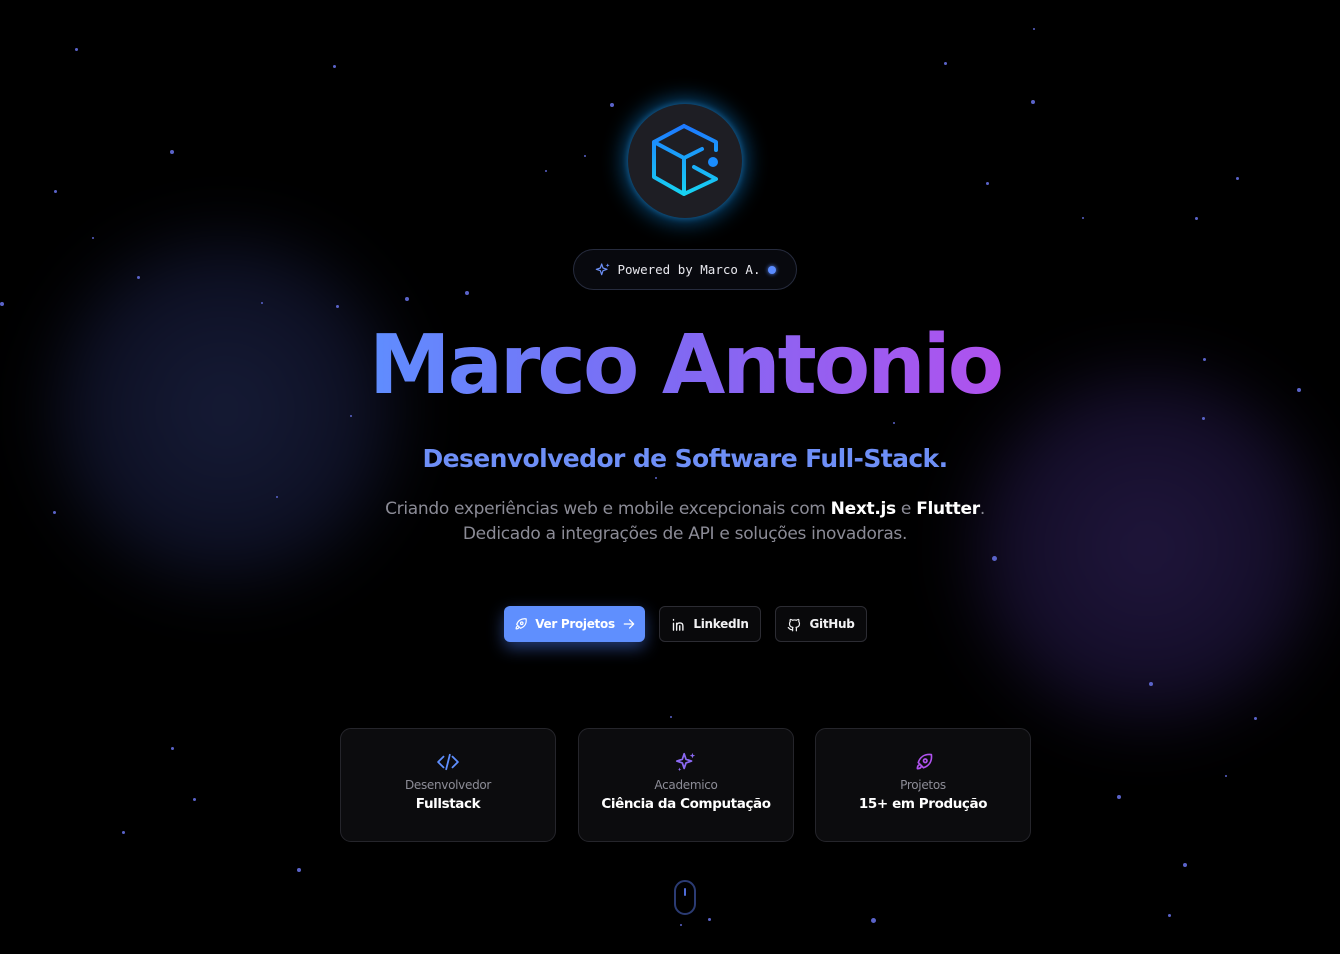 This screenshot has height=954, width=1340. I want to click on cube-icon, so click(685, 160).